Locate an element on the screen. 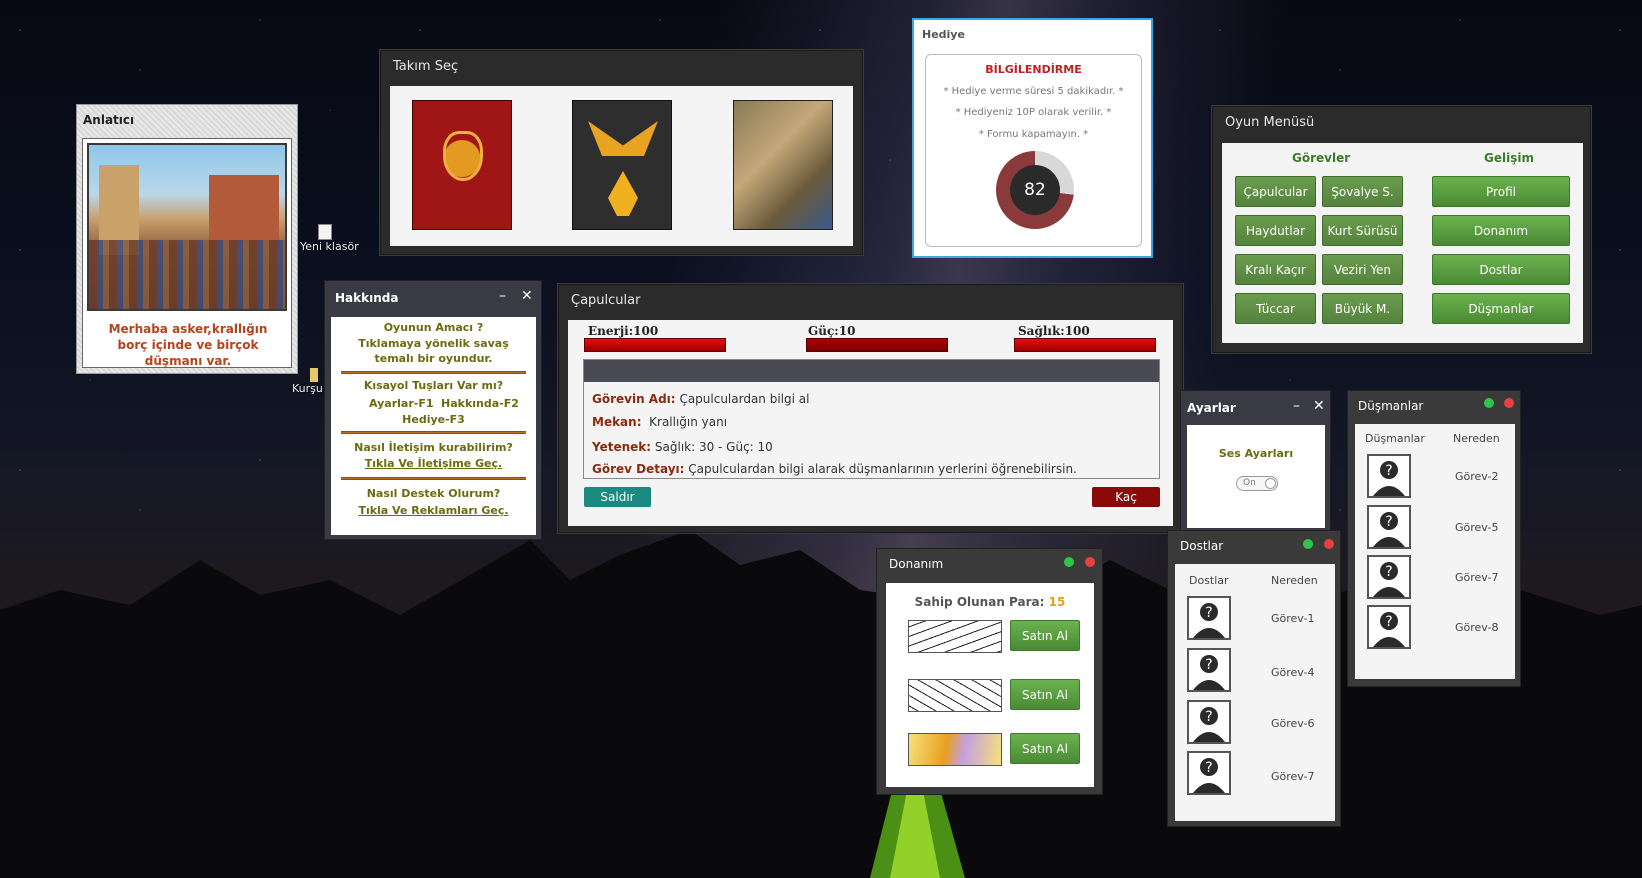 The height and width of the screenshot is (878, 1642). desktop-folder-icon: Yeni klasör is located at coordinates (329, 238).